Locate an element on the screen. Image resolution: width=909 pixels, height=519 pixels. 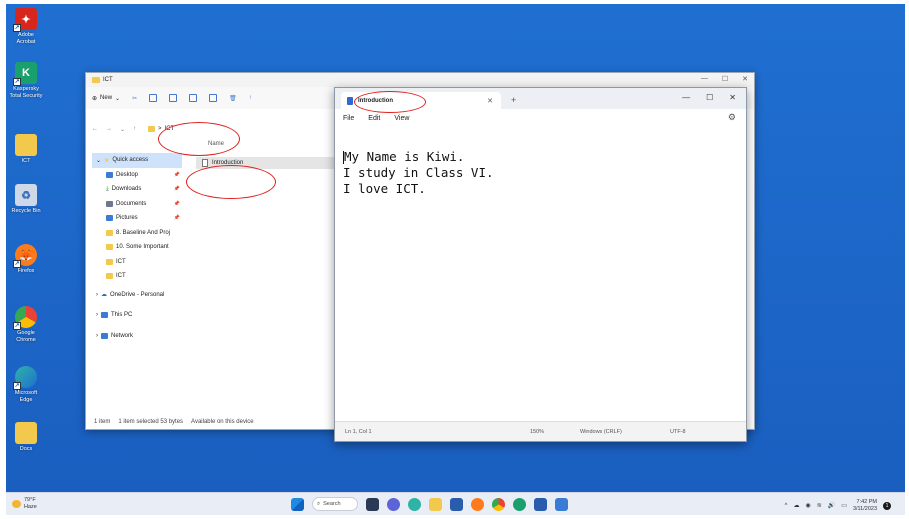
notepad-window-controls: — ☐ ✕ is located at coordinates (709, 97).